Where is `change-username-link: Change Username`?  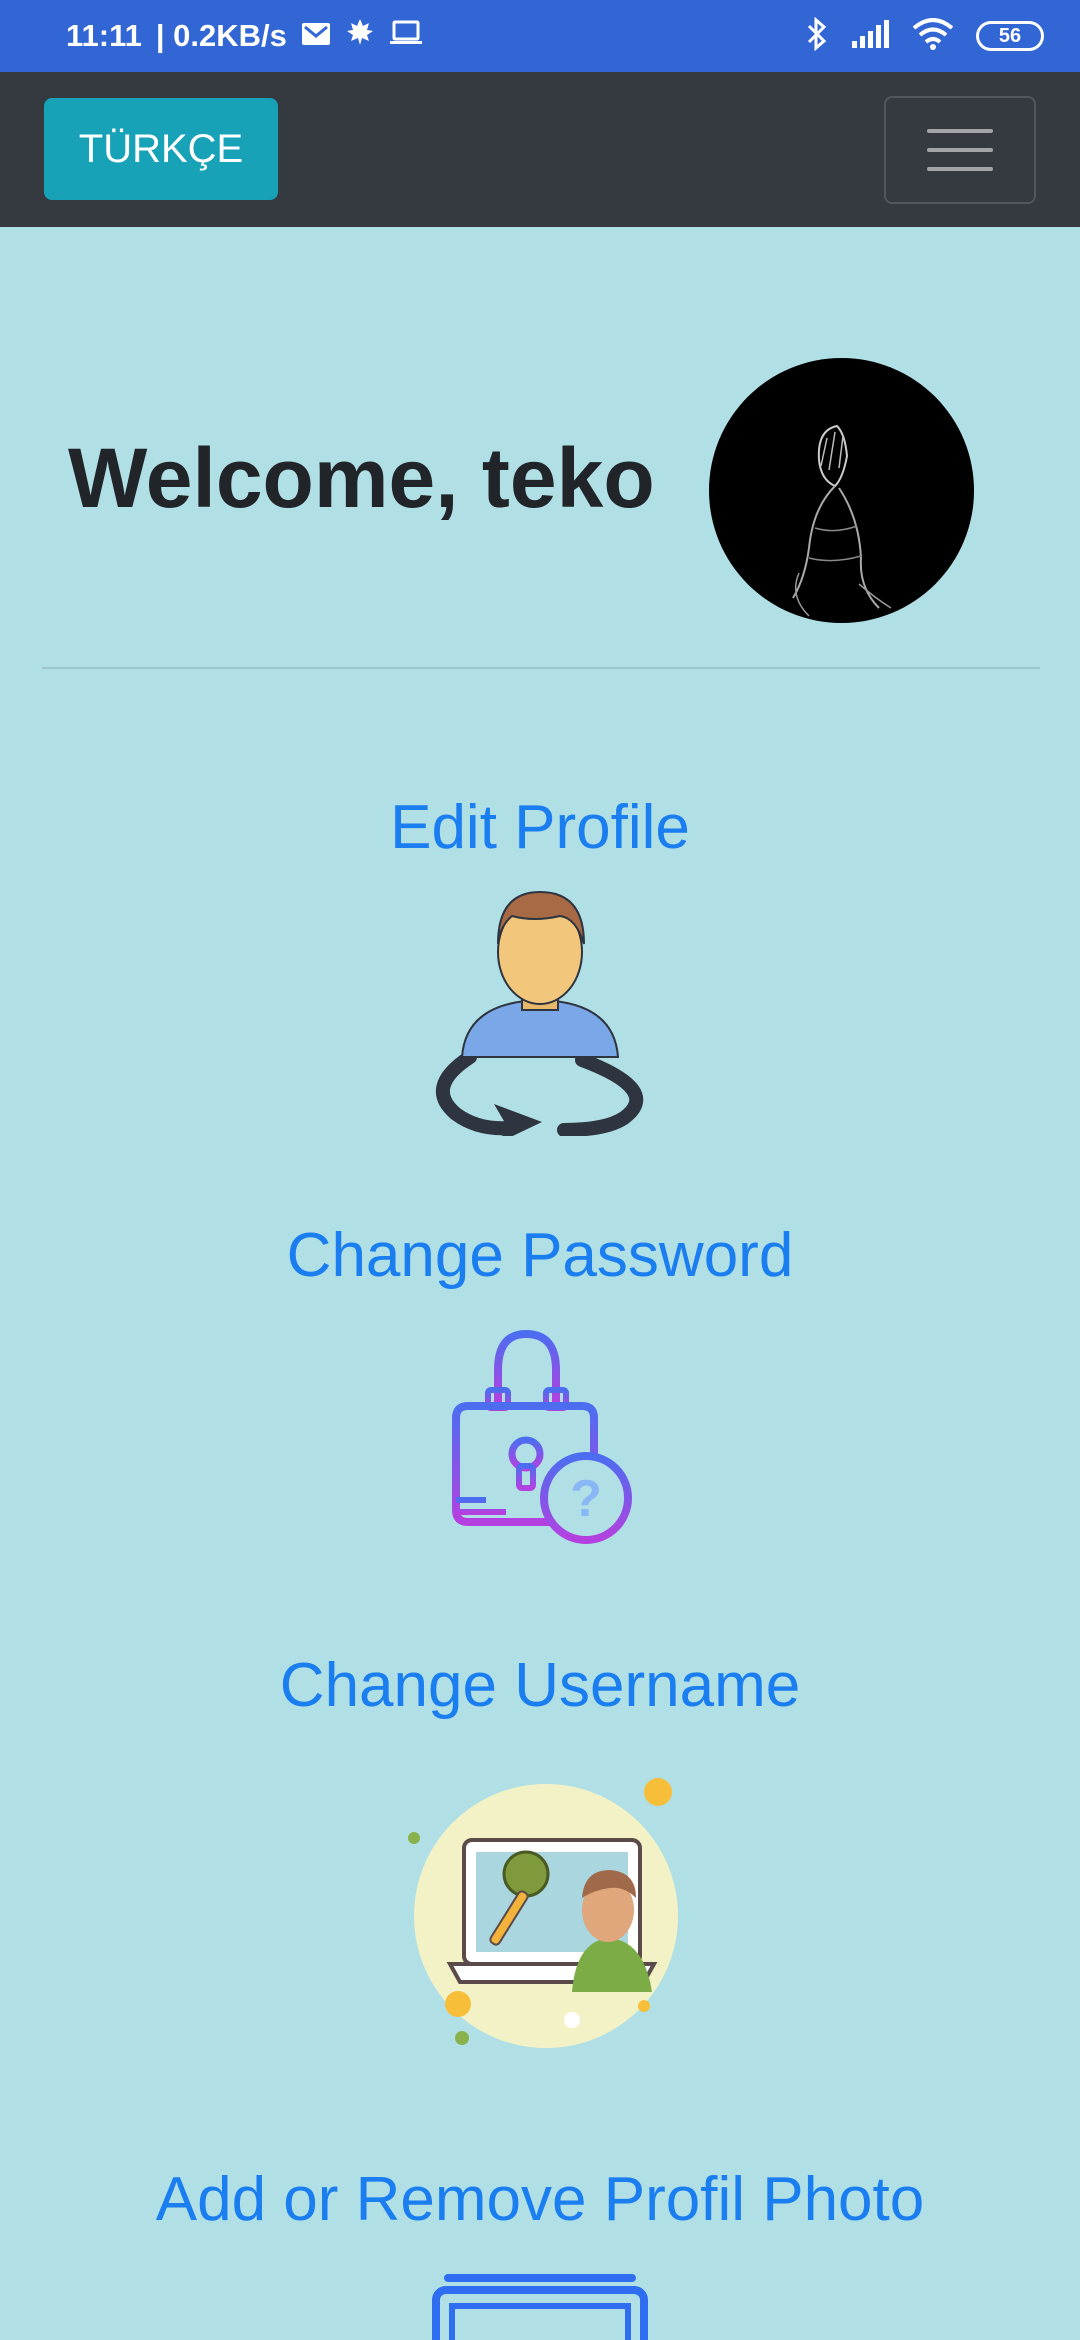 change-username-link: Change Username is located at coordinates (540, 1685).